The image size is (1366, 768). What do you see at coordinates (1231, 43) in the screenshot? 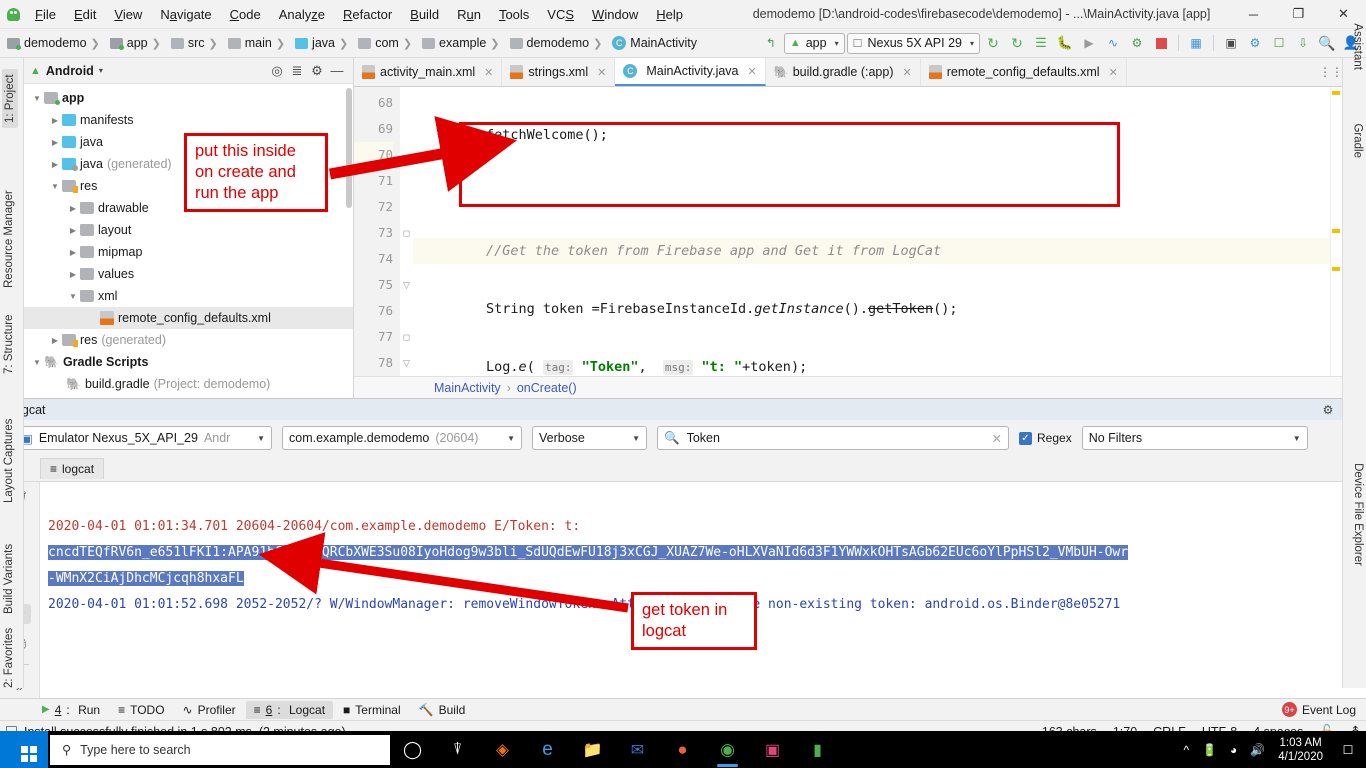
I see `avd-manager-icon: ▣` at bounding box center [1231, 43].